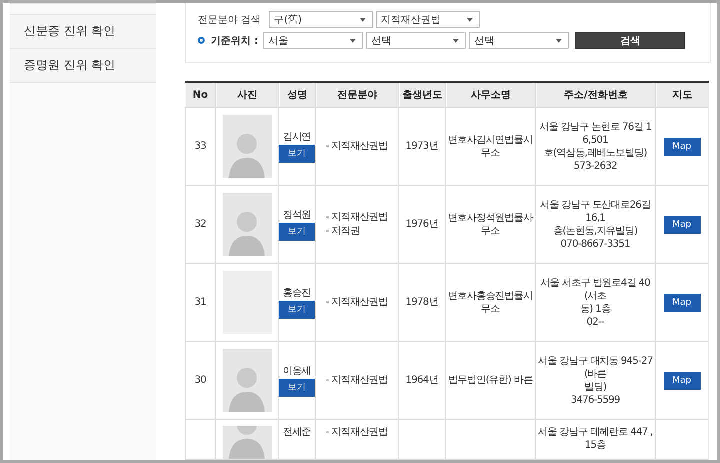 This screenshot has width=720, height=463. Describe the element at coordinates (247, 95) in the screenshot. I see `column-header: 사진` at that location.